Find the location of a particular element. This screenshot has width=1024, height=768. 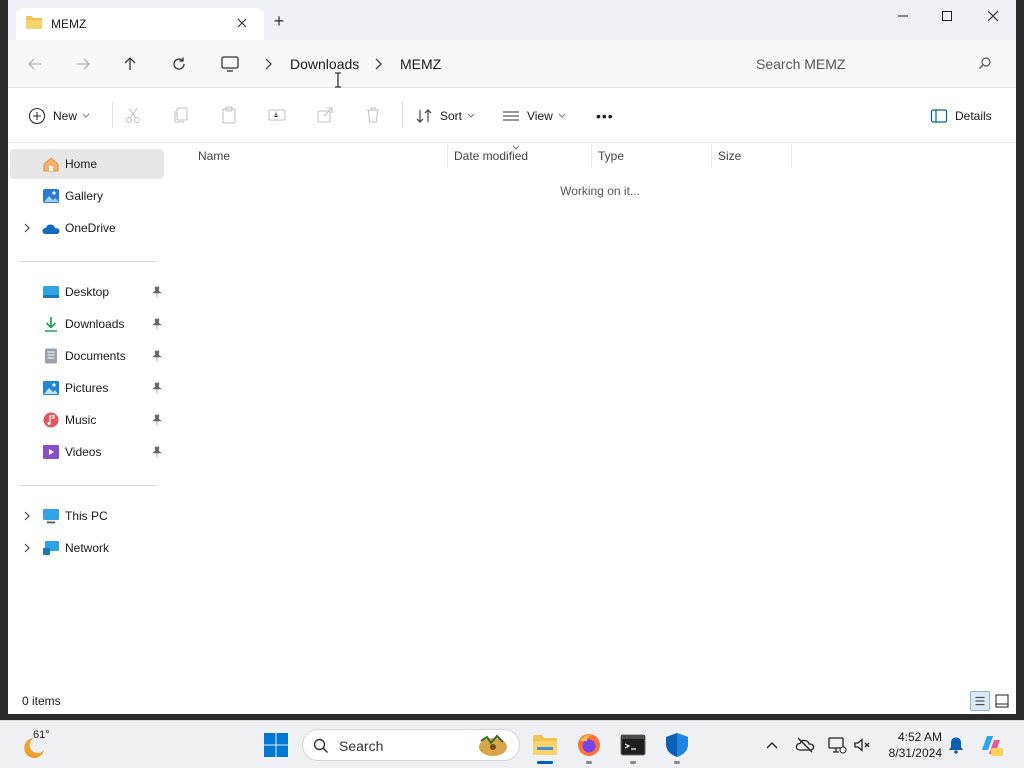

refresh-button is located at coordinates (179, 64).